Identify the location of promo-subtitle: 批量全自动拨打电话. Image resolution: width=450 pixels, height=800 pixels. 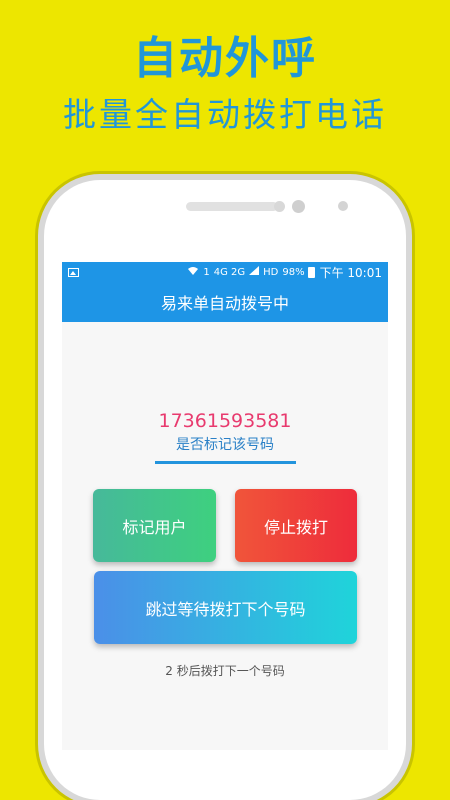
(225, 114).